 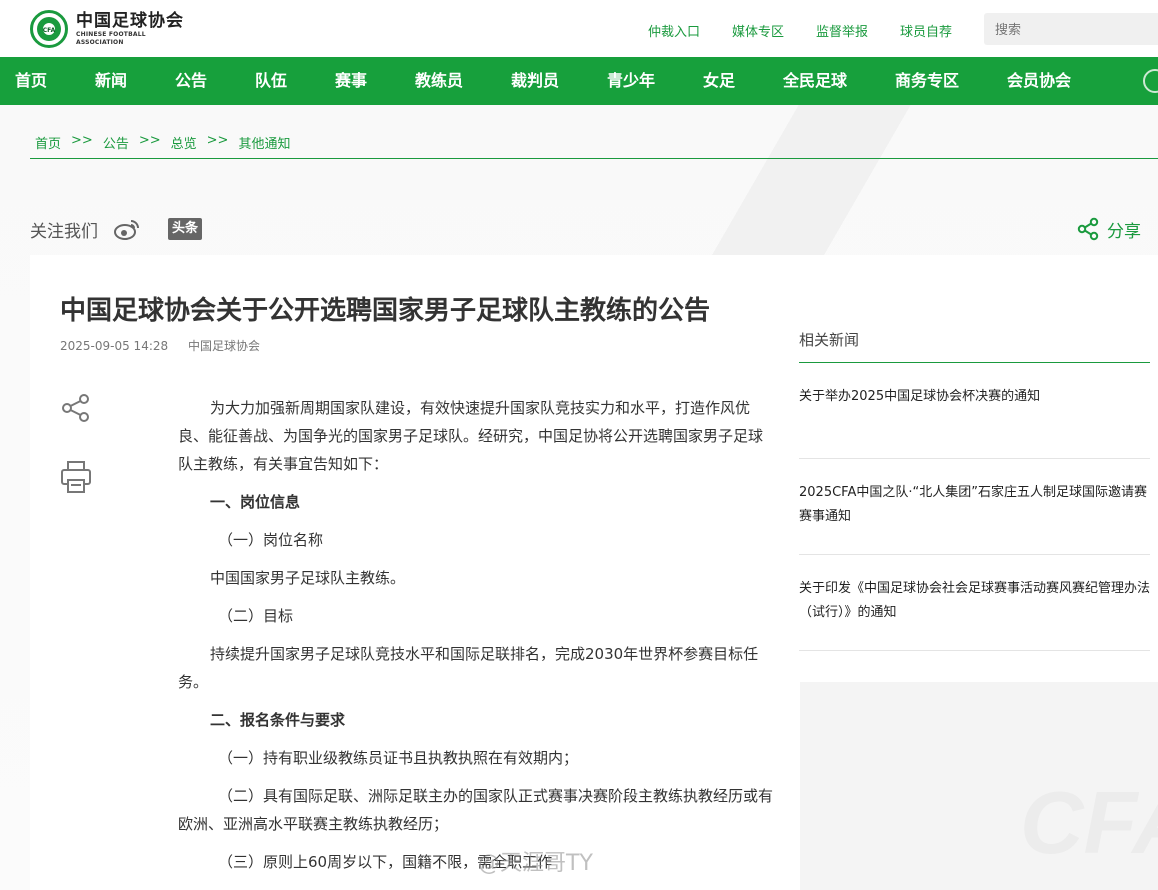 I want to click on article-paragraph: 中国国家男子足球队主教练。, so click(x=308, y=578).